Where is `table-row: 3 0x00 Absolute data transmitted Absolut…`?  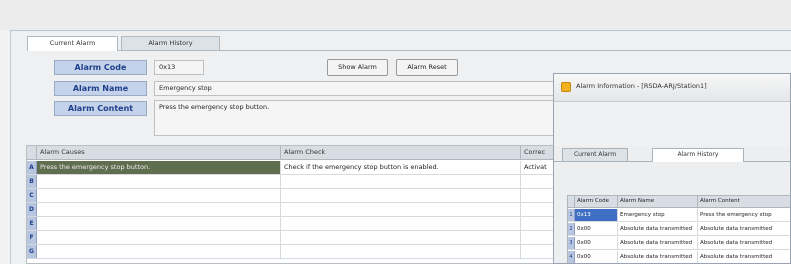 table-row: 3 0x00 Absolute data transmitted Absolut… is located at coordinates (679, 243).